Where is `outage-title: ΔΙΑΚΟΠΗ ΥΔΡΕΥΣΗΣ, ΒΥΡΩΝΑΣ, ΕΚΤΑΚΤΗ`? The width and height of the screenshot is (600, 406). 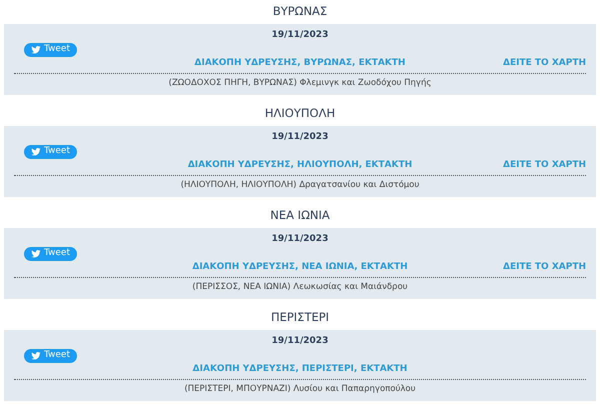
outage-title: ΔΙΑΚΟΠΗ ΥΔΡΕΥΣΗΣ, ΒΥΡΩΝΑΣ, ΕΚΤΑΚΤΗ is located at coordinates (300, 63).